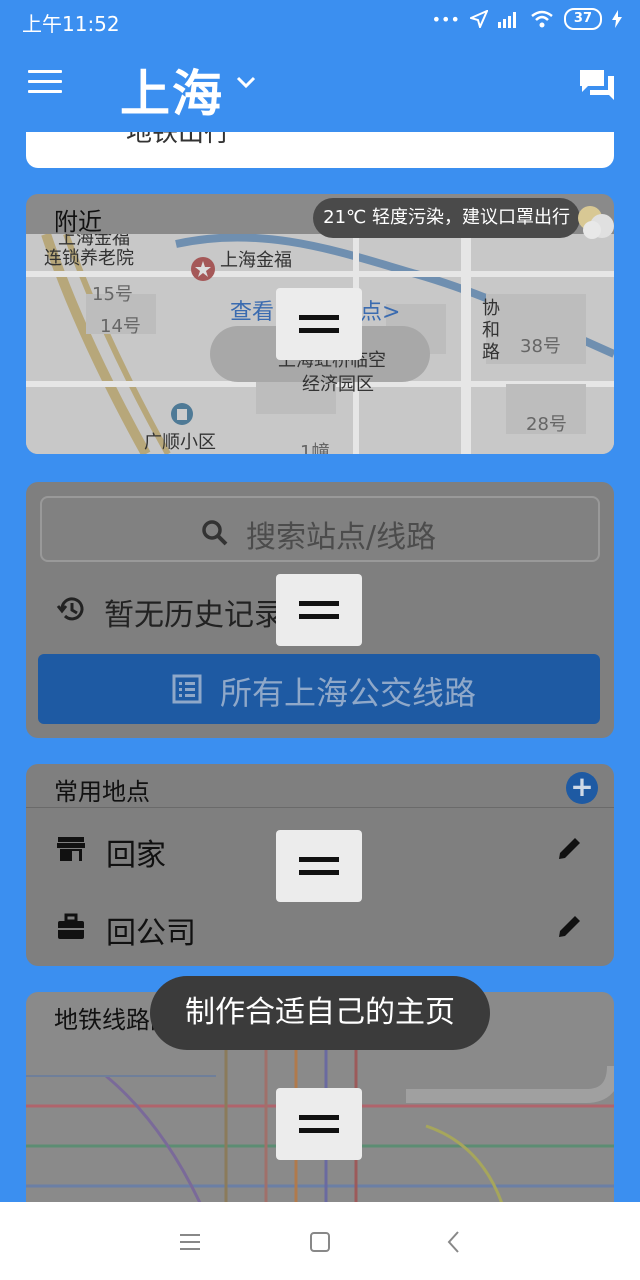 Image resolution: width=640 pixels, height=1280 pixels. I want to click on map-label: 经济园区, so click(338, 384).